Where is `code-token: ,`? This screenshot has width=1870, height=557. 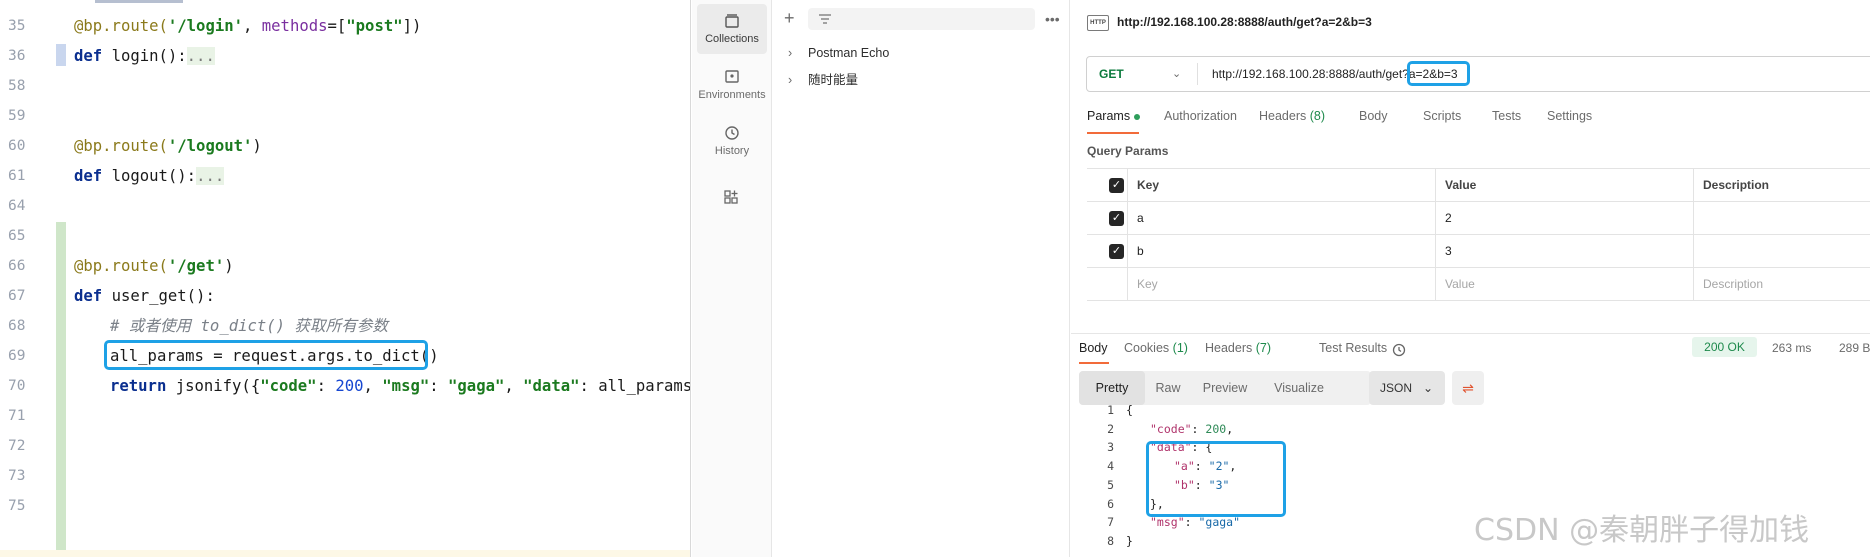
code-token: , is located at coordinates (373, 386).